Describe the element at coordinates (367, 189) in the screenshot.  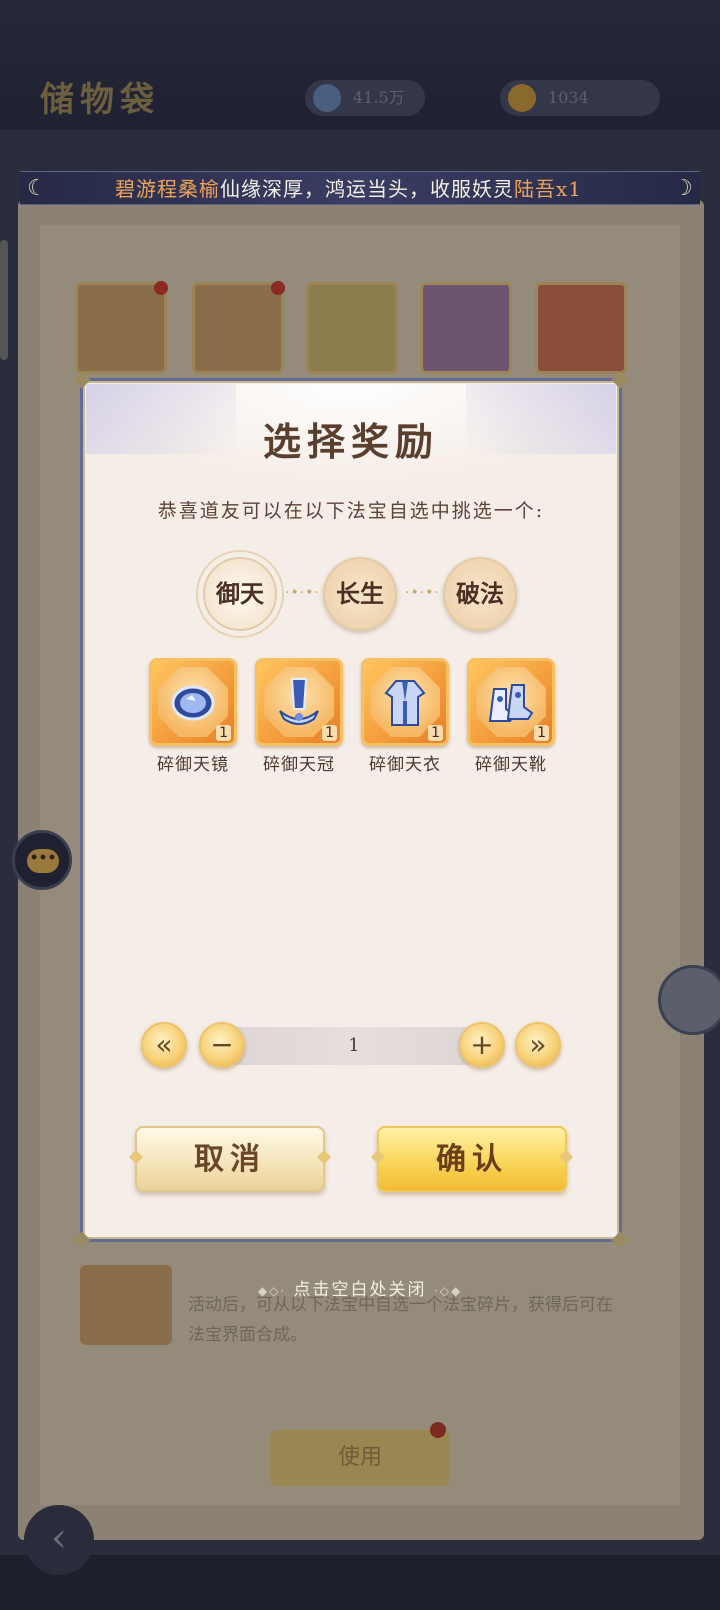
I see `announcement-message: 仙缘深厚，鸿运当头，收服妖灵` at that location.